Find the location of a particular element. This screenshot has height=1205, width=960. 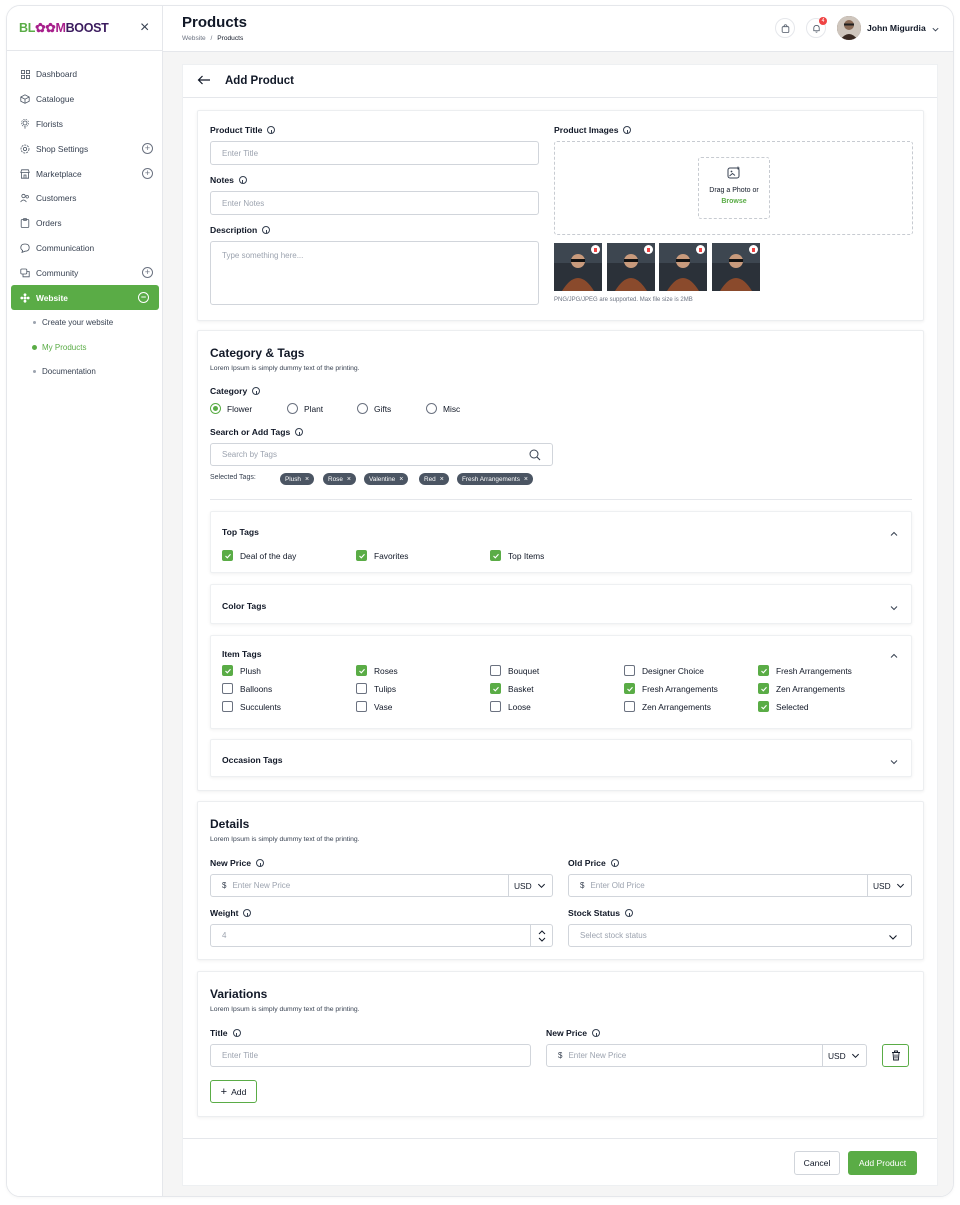

browse-link: Browse is located at coordinates (734, 201).